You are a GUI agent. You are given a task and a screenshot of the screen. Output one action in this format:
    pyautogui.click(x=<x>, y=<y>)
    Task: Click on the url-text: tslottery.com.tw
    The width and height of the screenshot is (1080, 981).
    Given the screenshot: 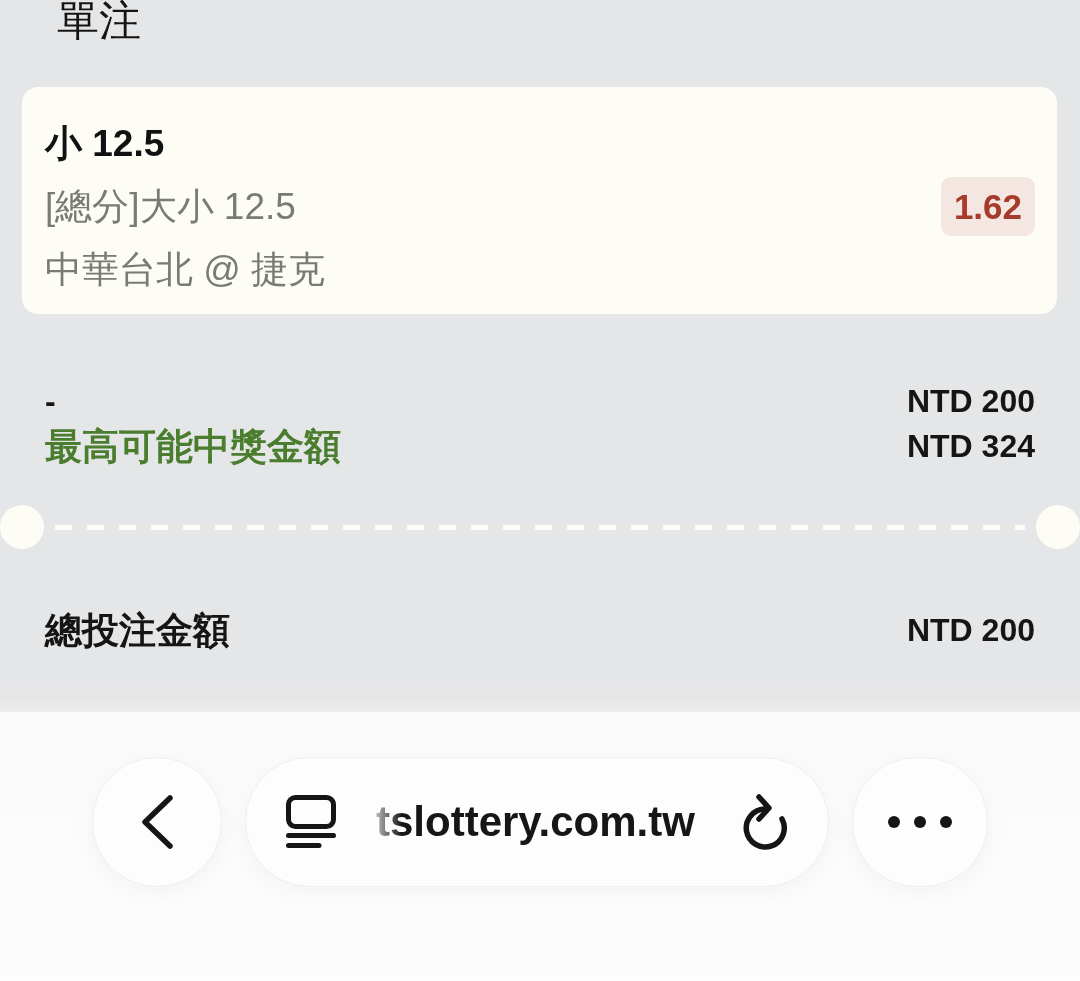 What is the action you would take?
    pyautogui.click(x=535, y=822)
    